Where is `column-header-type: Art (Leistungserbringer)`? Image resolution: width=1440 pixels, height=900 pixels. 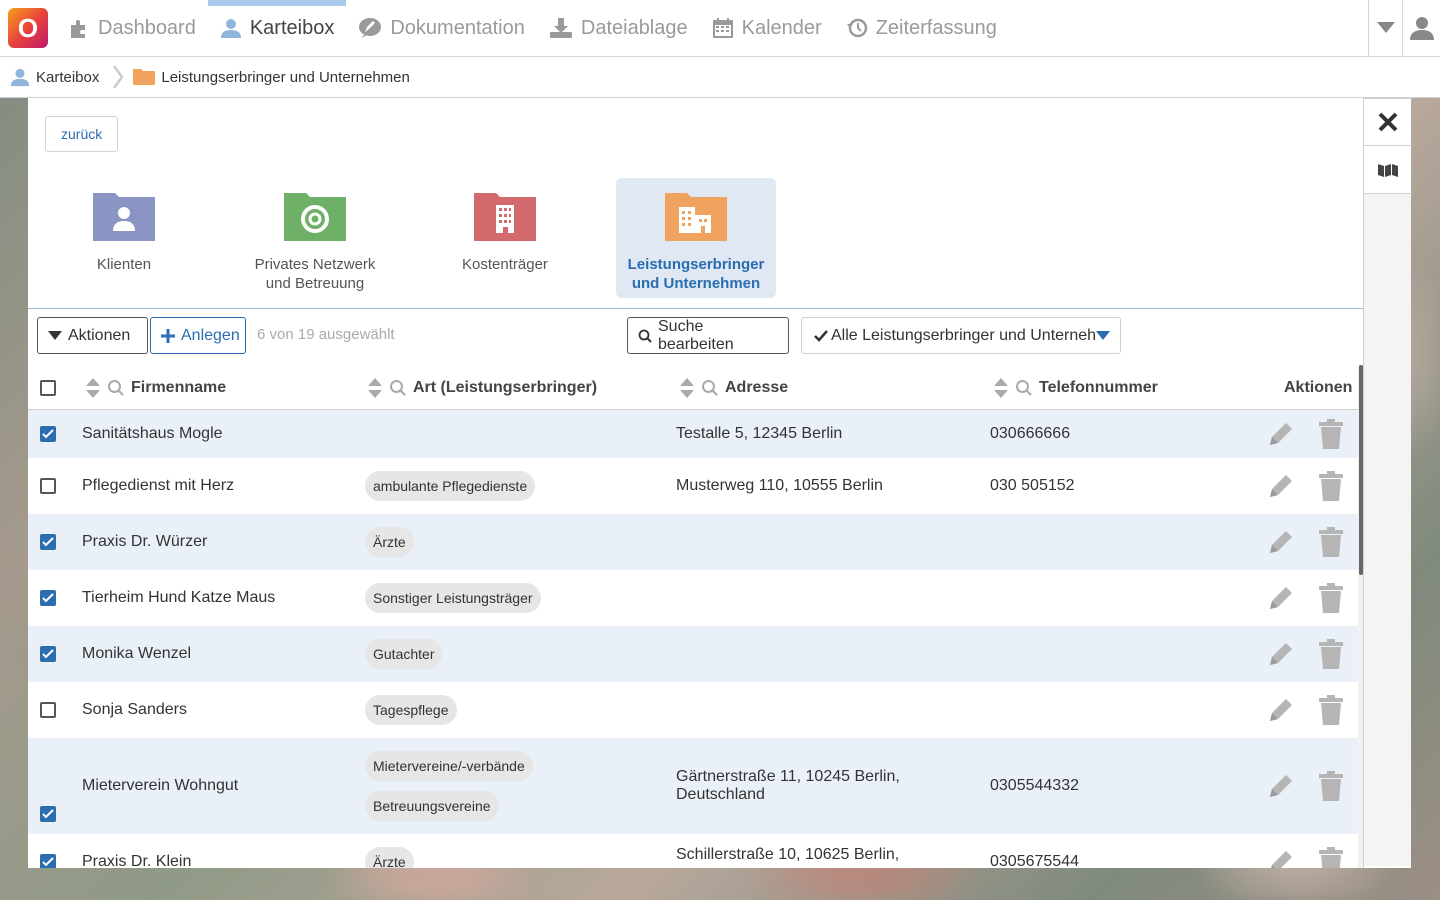
column-header-type: Art (Leistungserbringer) is located at coordinates (482, 387).